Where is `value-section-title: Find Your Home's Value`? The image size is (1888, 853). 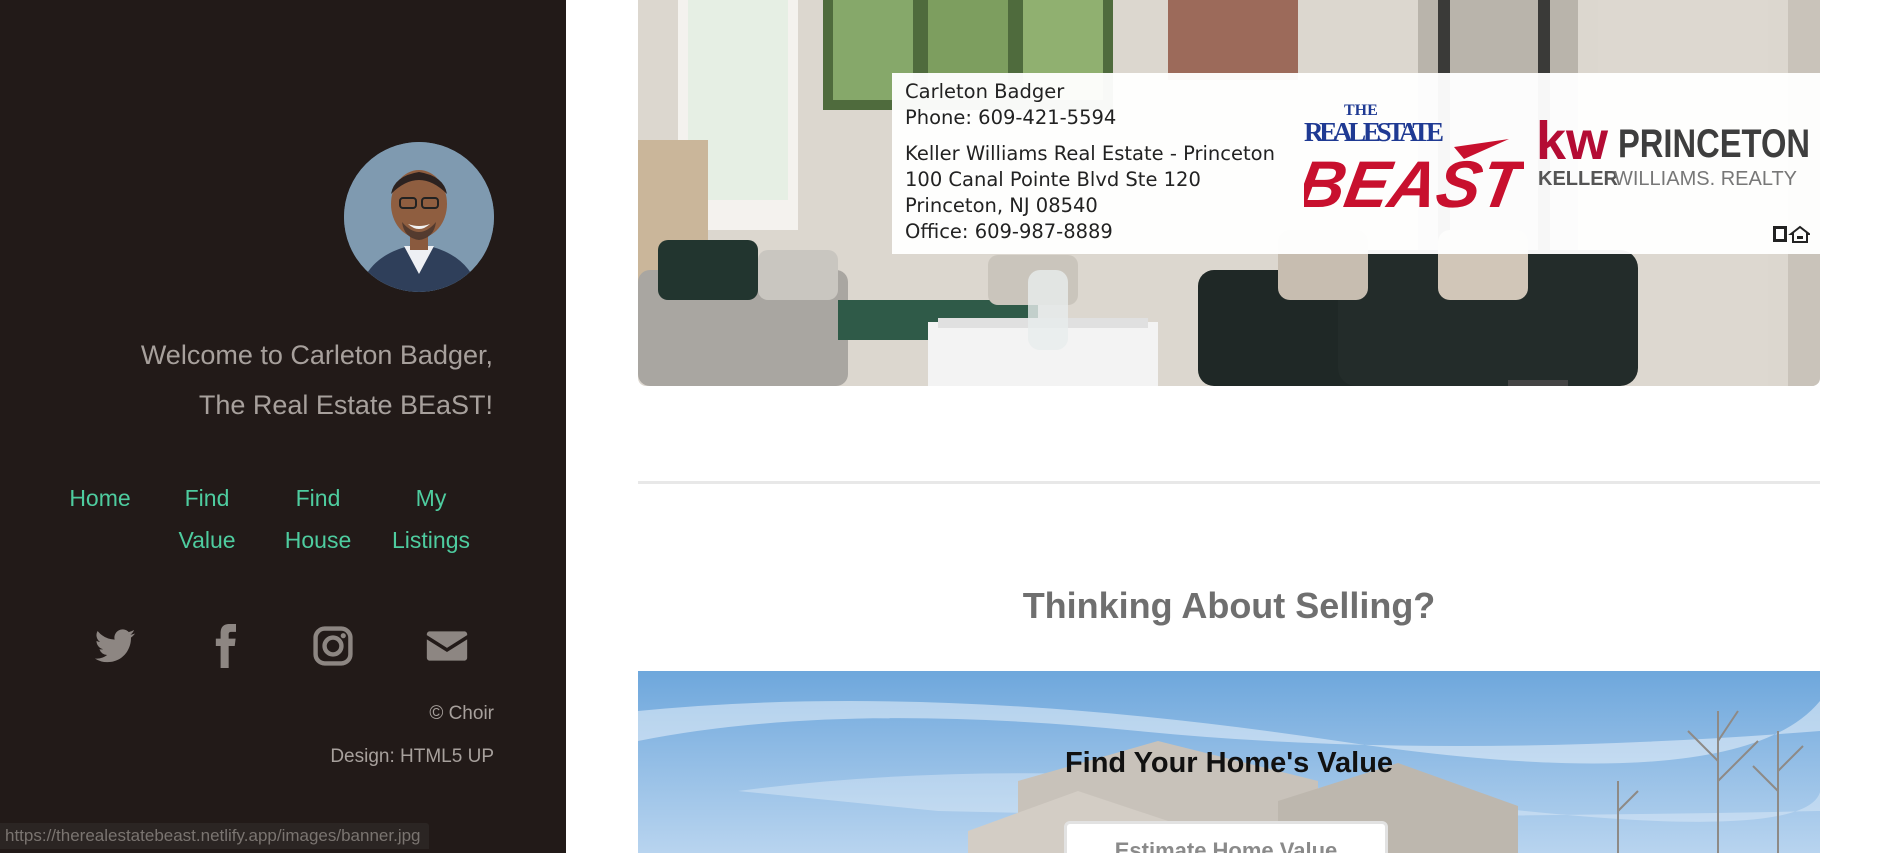 value-section-title: Find Your Home's Value is located at coordinates (1229, 763).